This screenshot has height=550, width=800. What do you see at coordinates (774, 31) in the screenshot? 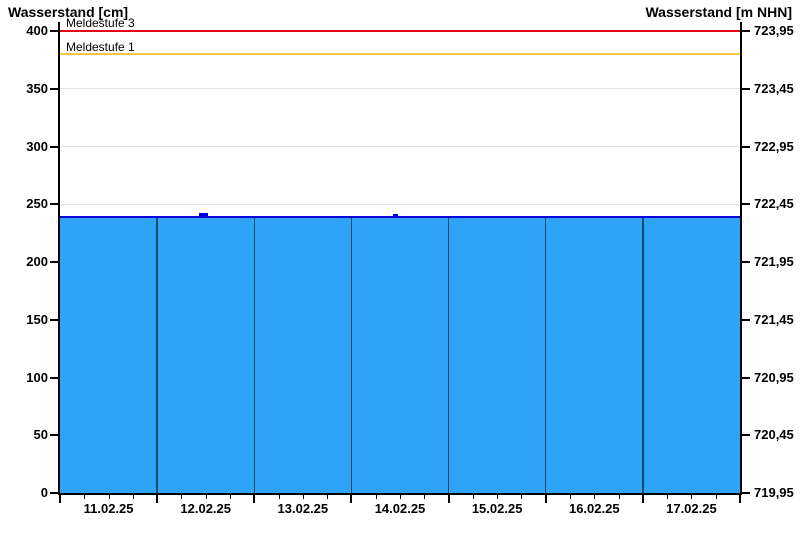
I see `y-tick-label-right: 723,95` at bounding box center [774, 31].